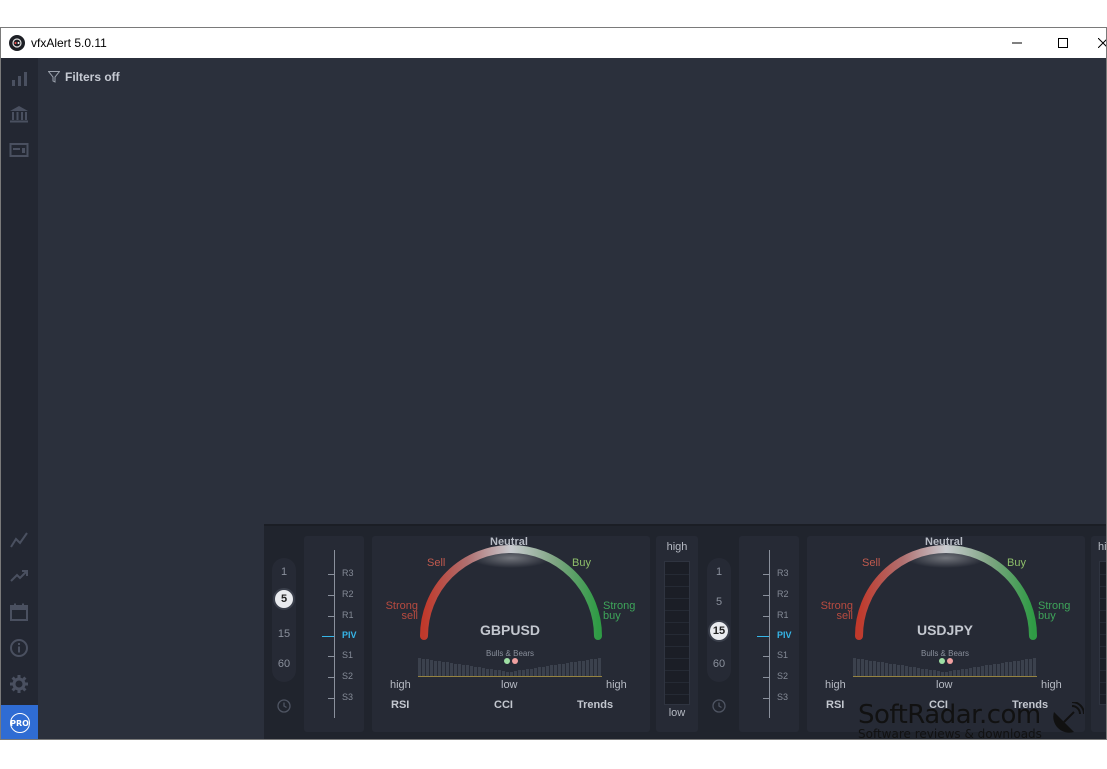 The height and width of the screenshot is (769, 1107). I want to click on pro-badge: PRO, so click(19, 723).